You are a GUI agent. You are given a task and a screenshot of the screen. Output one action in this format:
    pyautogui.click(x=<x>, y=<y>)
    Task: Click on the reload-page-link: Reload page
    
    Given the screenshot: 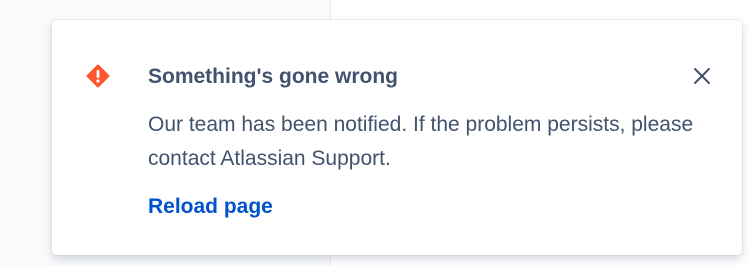 What is the action you would take?
    pyautogui.click(x=210, y=207)
    